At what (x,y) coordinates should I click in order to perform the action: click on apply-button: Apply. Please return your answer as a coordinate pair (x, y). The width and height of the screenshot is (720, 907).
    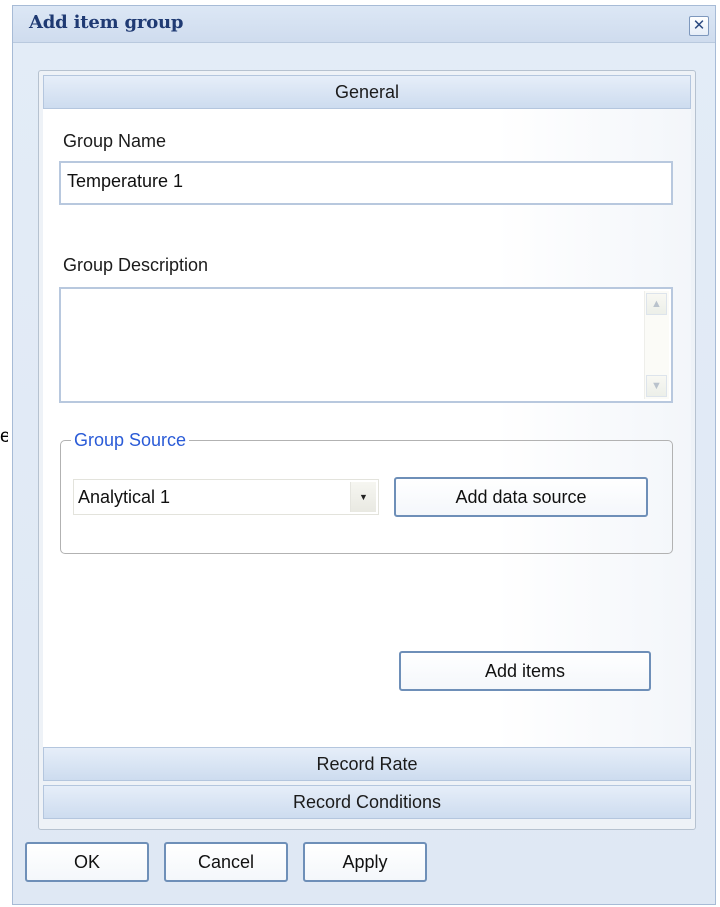
    Looking at the image, I should click on (365, 862).